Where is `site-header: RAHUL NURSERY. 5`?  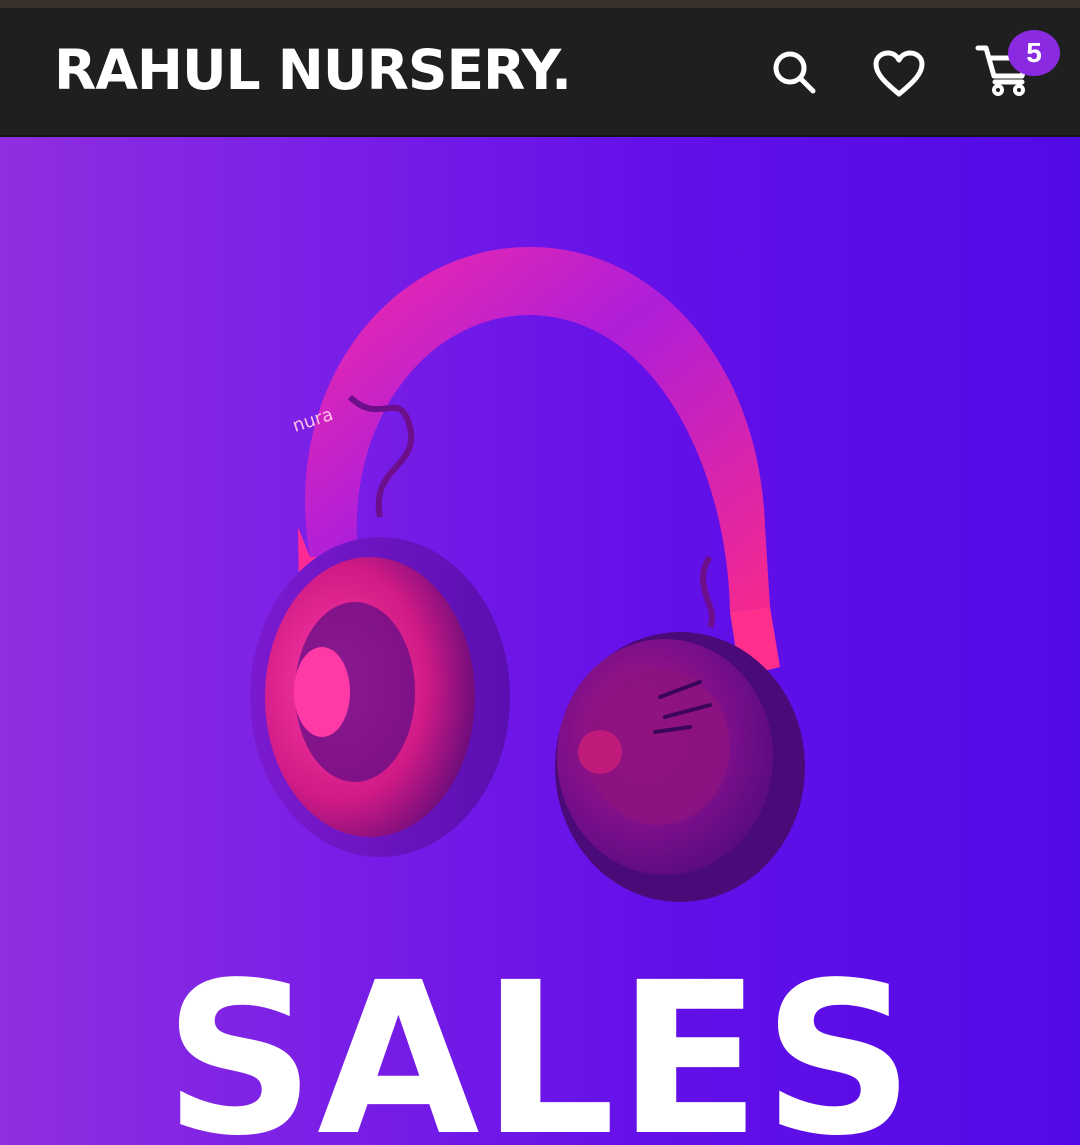 site-header: RAHUL NURSERY. 5 is located at coordinates (540, 72).